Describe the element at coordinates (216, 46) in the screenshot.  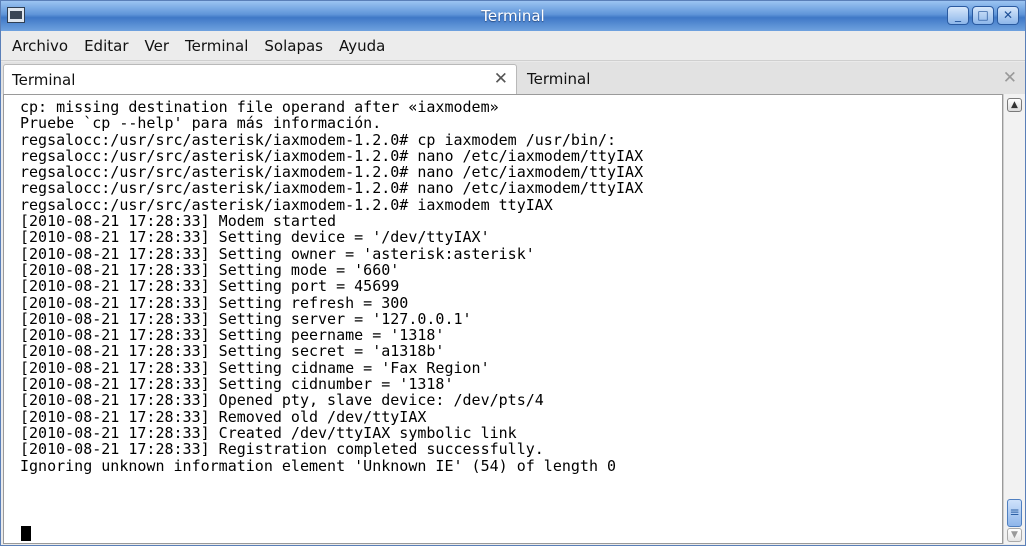
I see `menu-terminal: Terminal` at that location.